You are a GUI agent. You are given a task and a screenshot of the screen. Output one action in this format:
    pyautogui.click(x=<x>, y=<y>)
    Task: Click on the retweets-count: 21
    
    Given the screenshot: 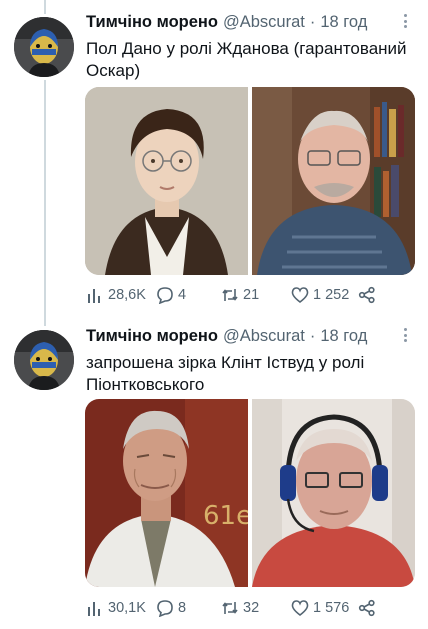 What is the action you would take?
    pyautogui.click(x=251, y=295)
    